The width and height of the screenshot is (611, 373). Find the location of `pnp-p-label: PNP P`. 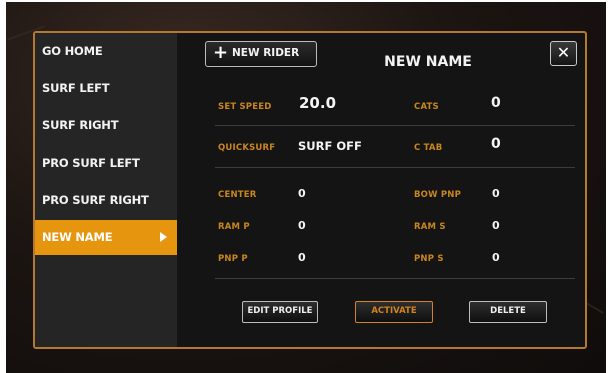

pnp-p-label: PNP P is located at coordinates (233, 259).